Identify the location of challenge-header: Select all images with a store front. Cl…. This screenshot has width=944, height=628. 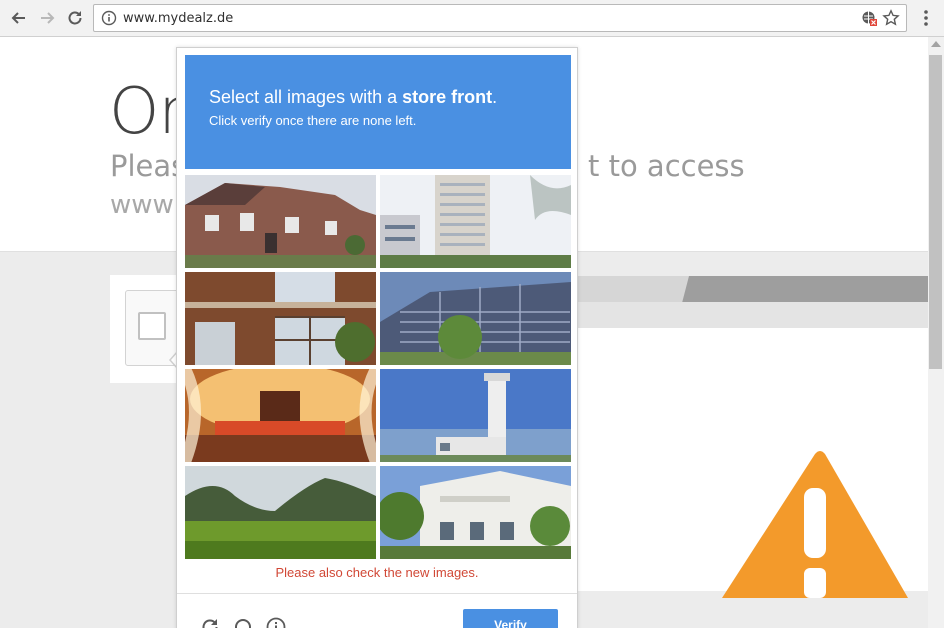
(378, 112).